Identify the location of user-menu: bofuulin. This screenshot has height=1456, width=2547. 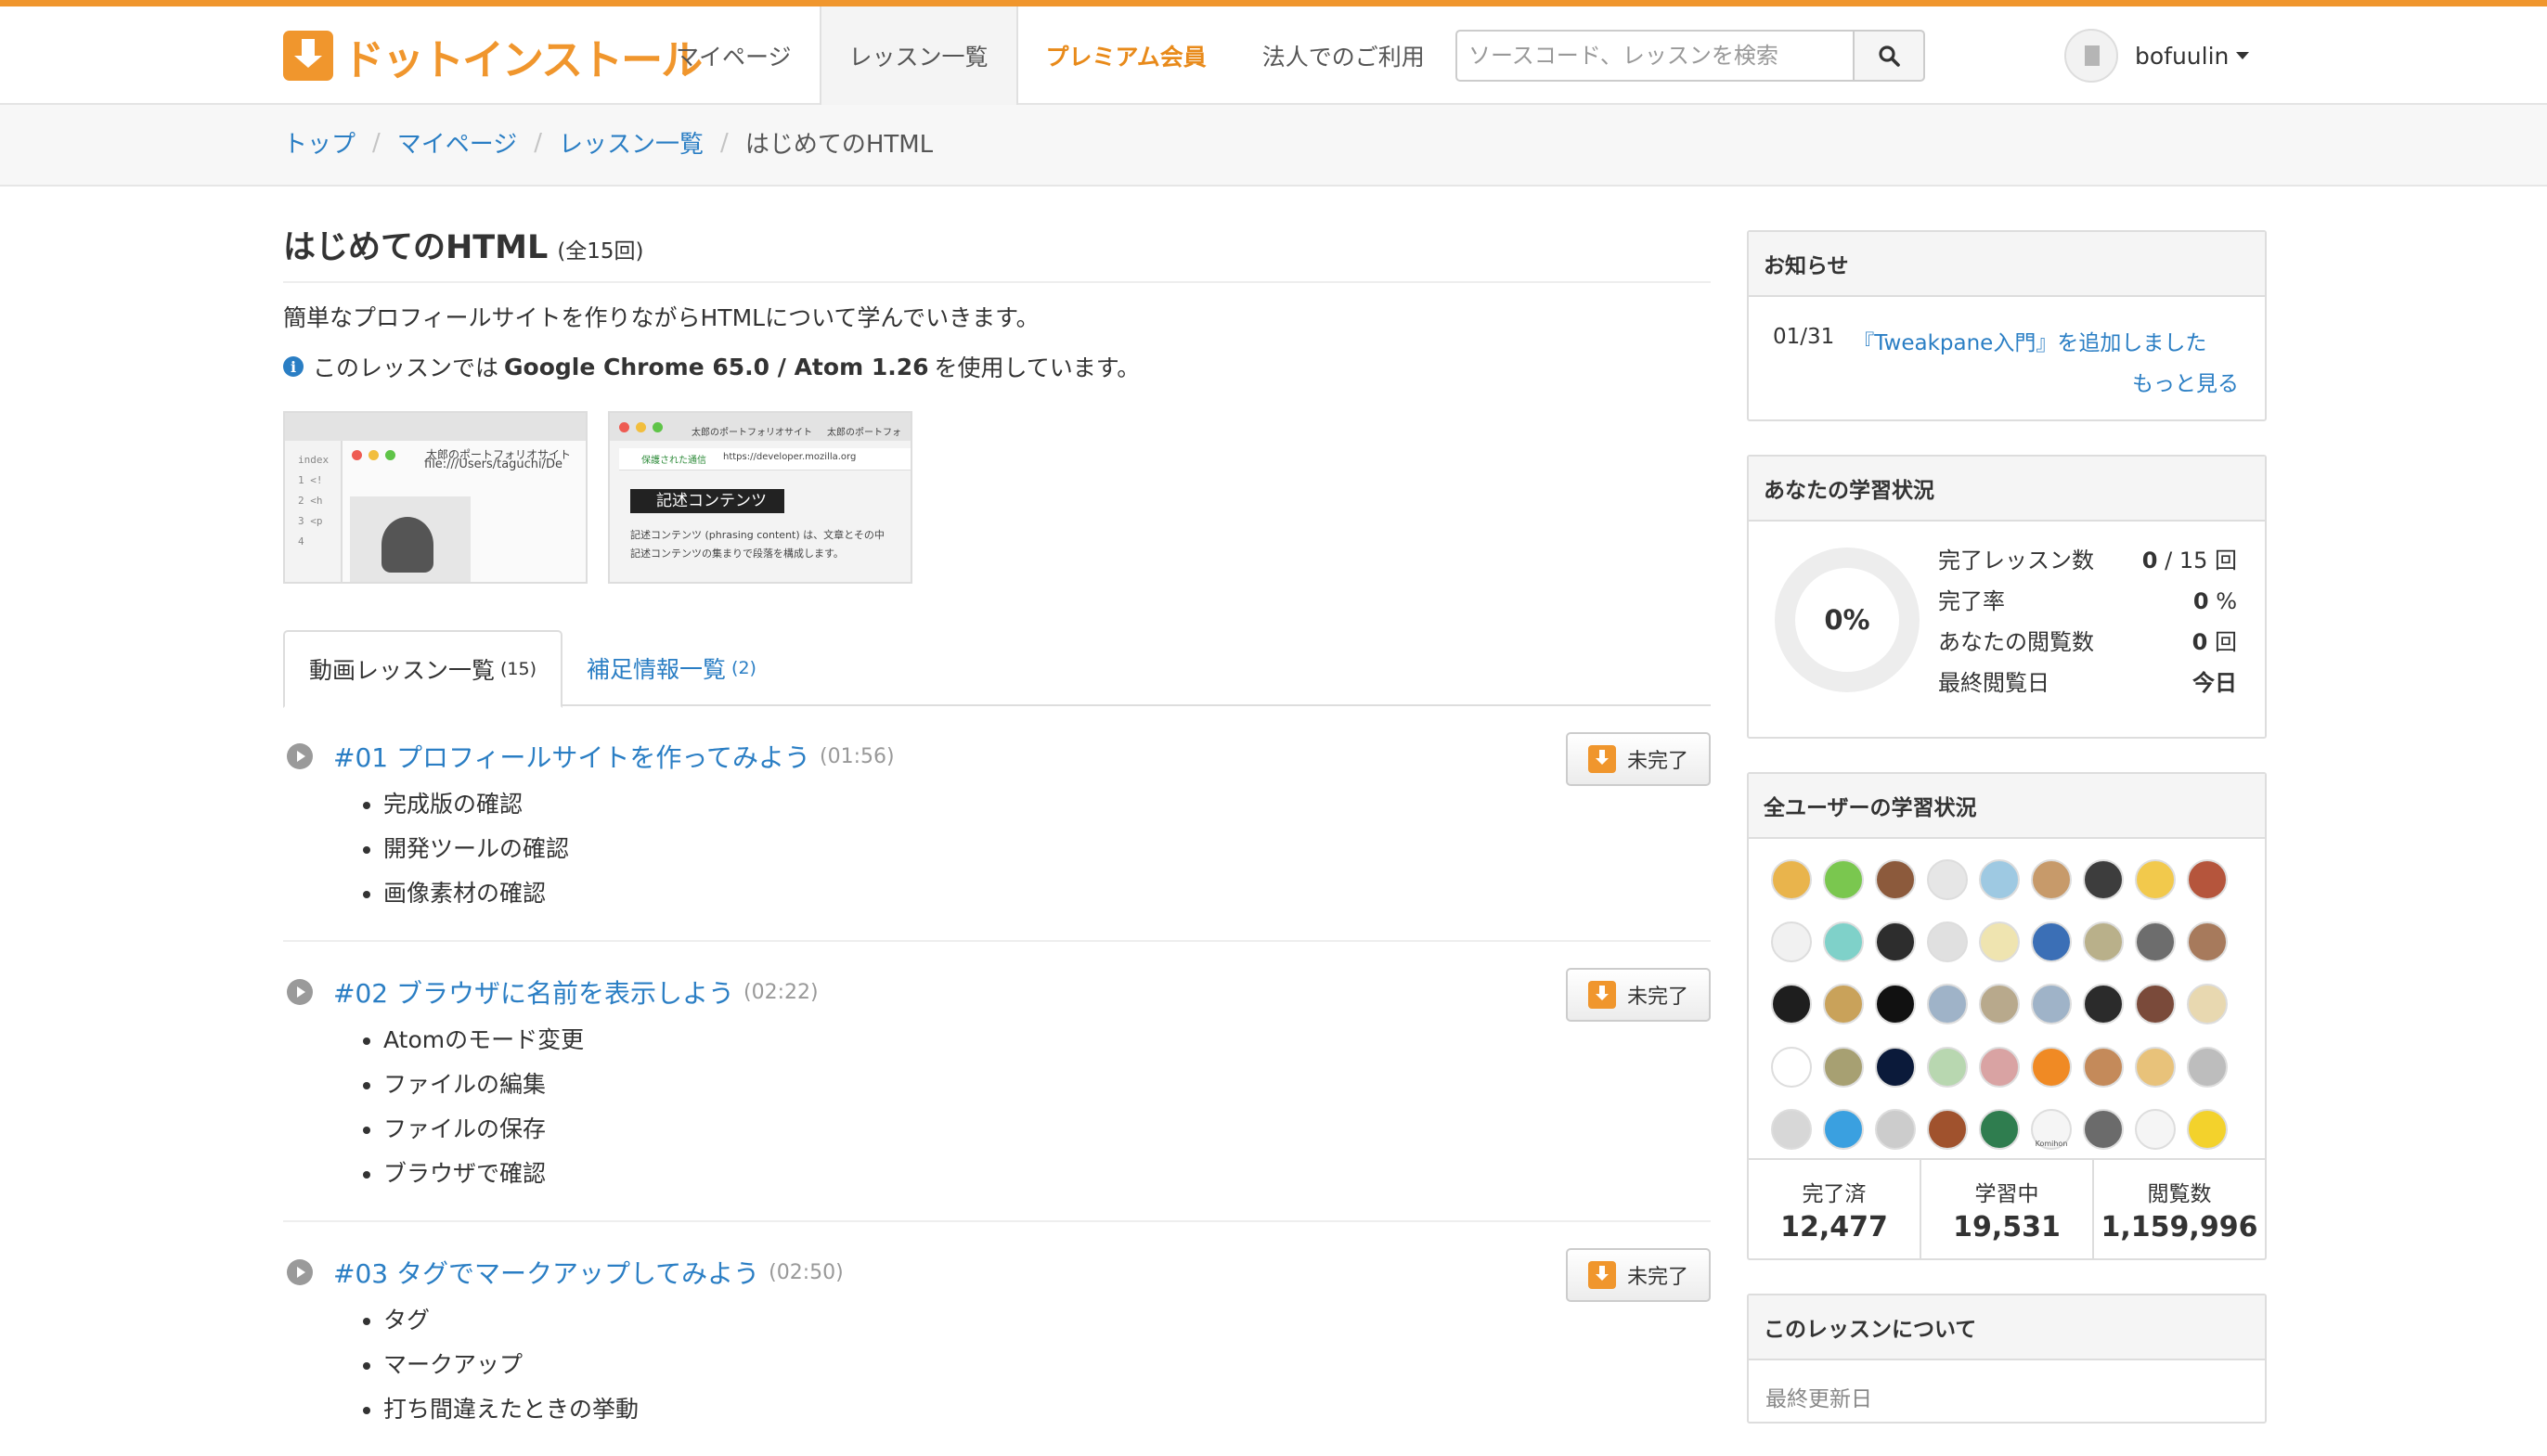
(2157, 55).